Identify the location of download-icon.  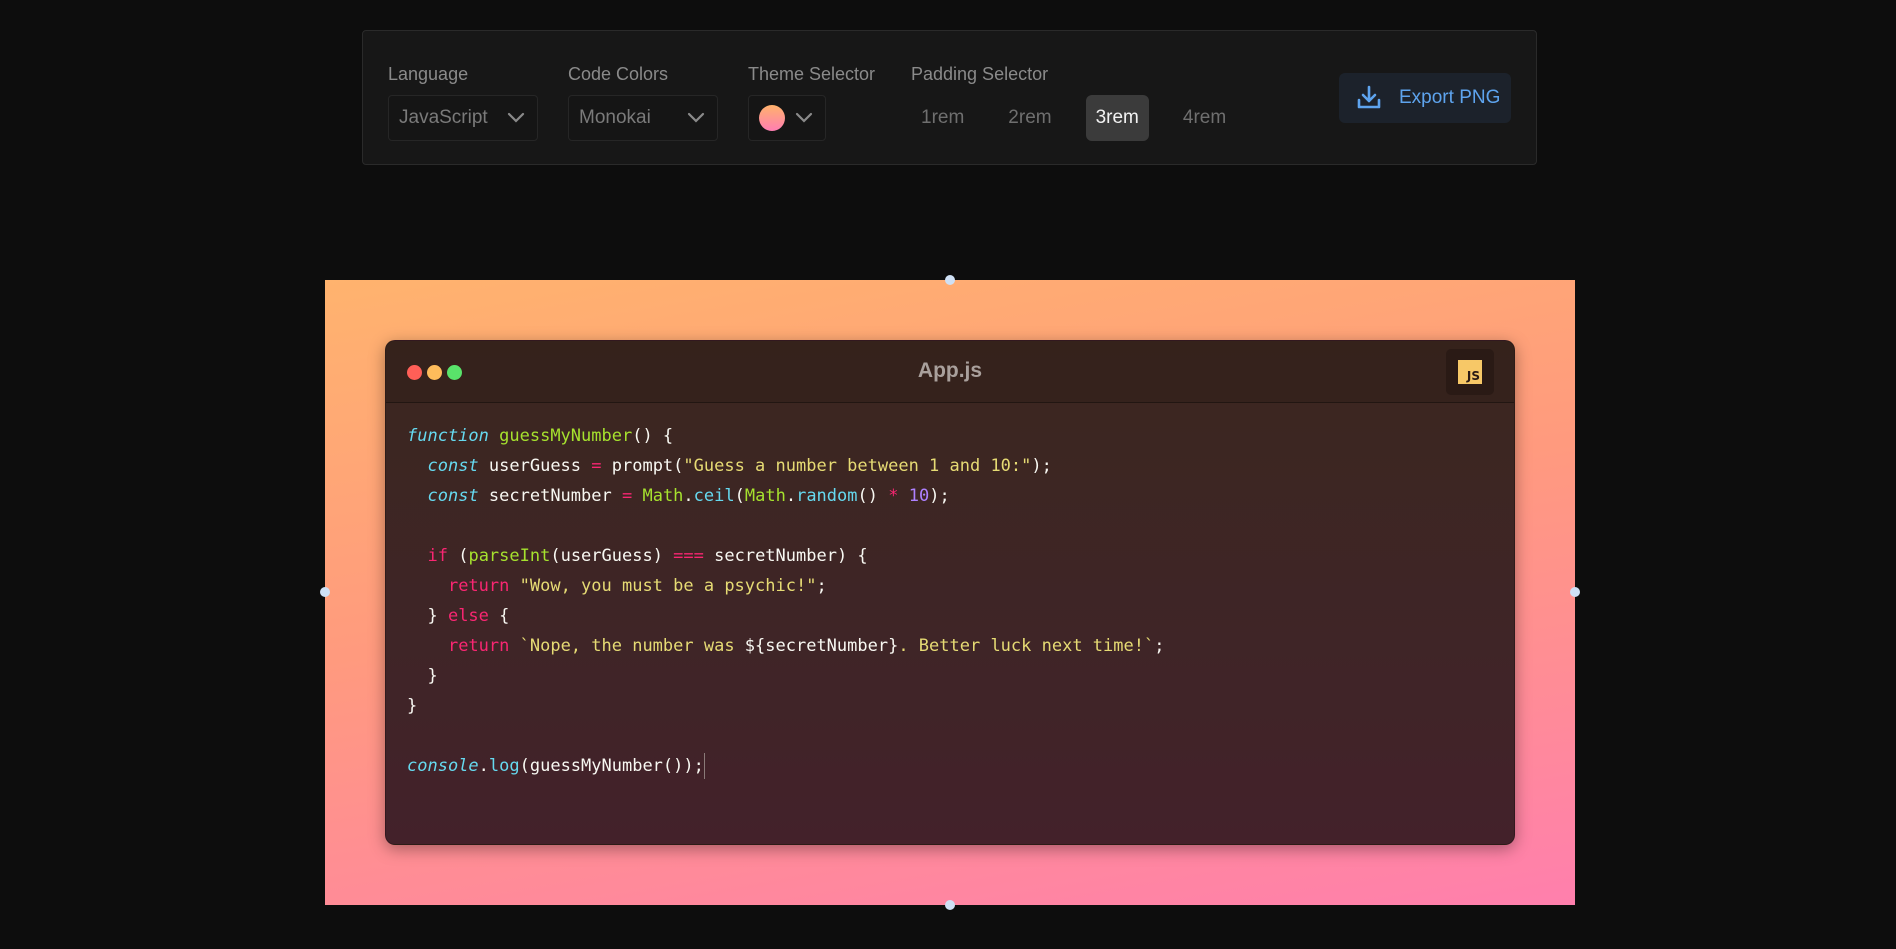
(1369, 97).